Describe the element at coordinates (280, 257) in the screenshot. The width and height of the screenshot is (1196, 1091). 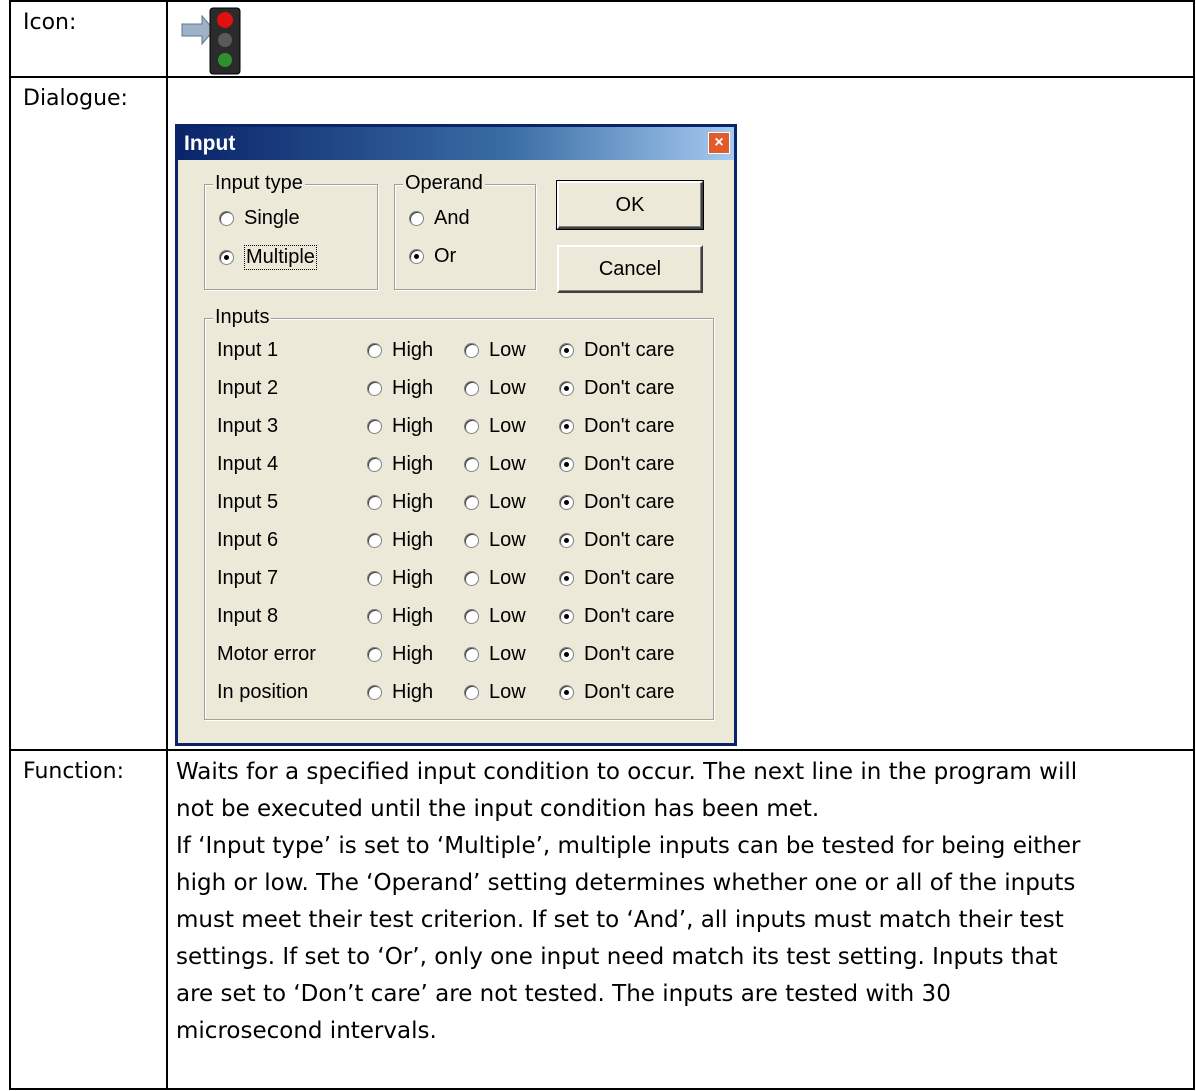
I see `input-type-multiple-label: Multiple` at that location.